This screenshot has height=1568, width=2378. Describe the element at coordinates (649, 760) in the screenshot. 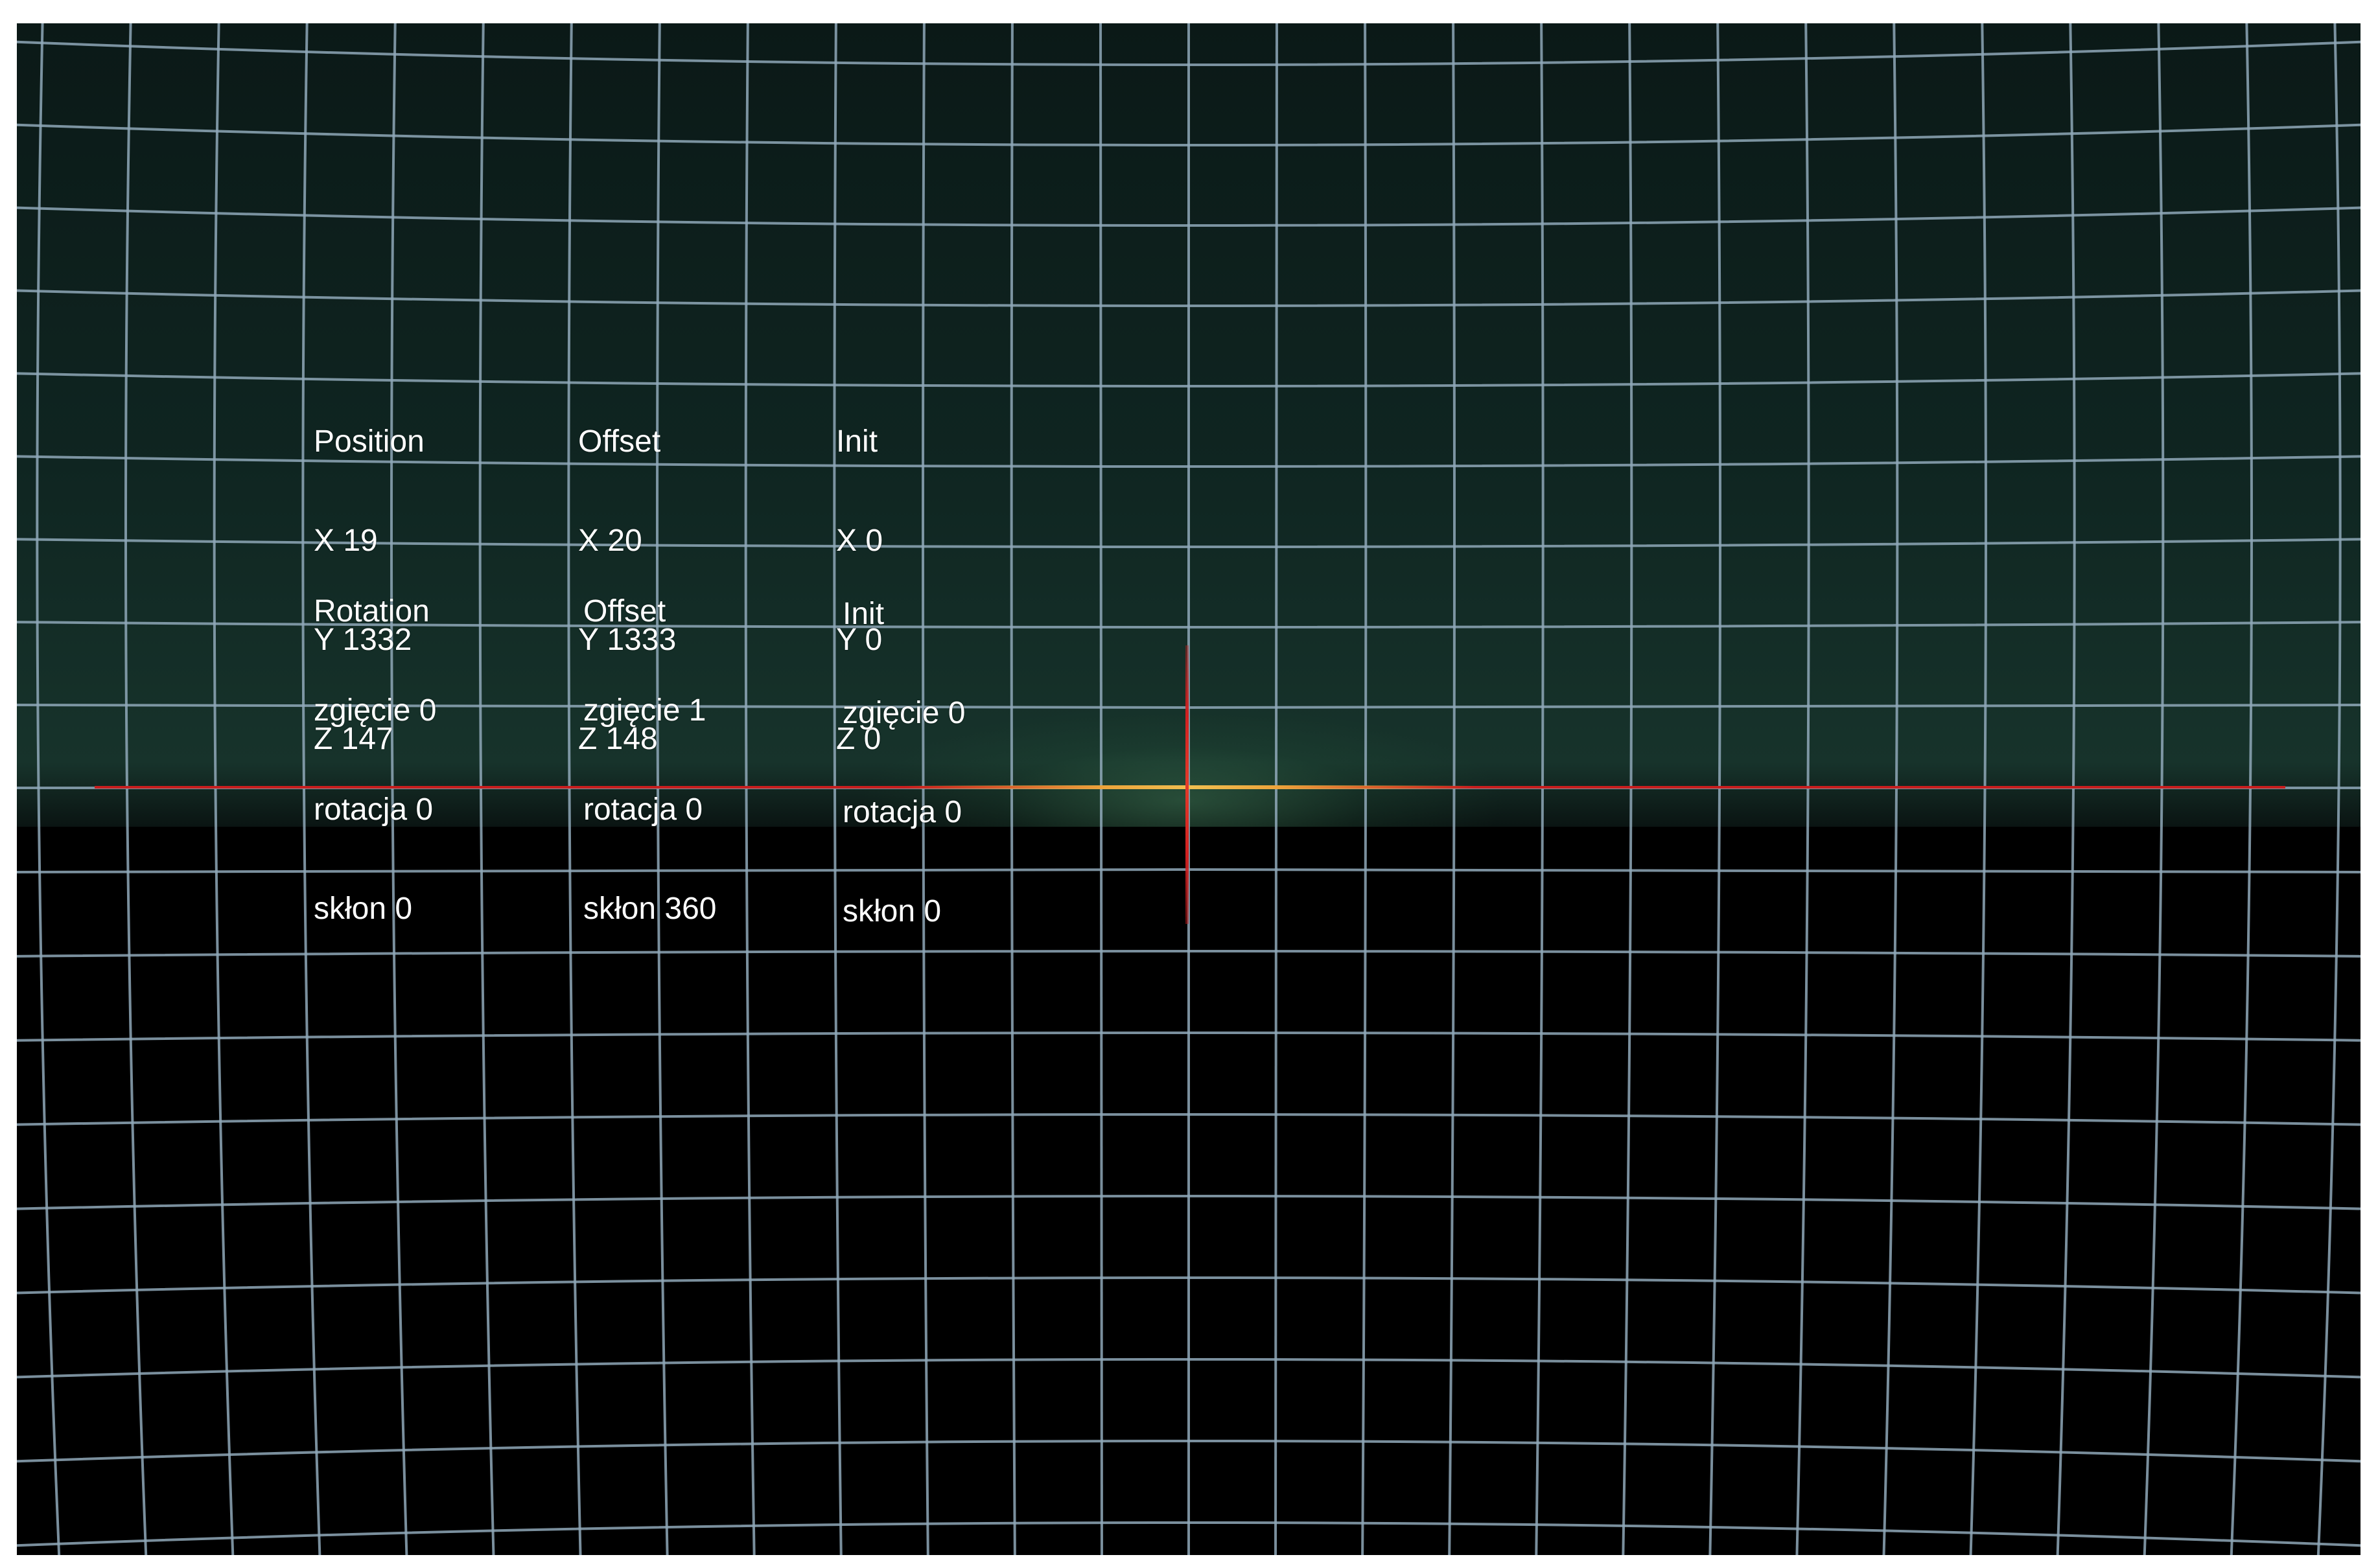

I see `rotation-offset-column: Offset zgięcie 1 rotacja 0 skłon 360` at that location.